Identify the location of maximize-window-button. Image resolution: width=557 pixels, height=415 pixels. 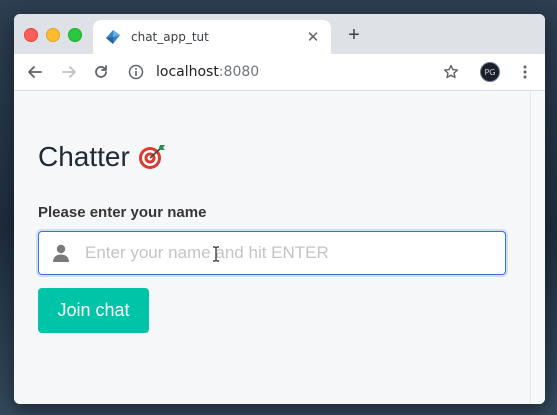
(75, 35).